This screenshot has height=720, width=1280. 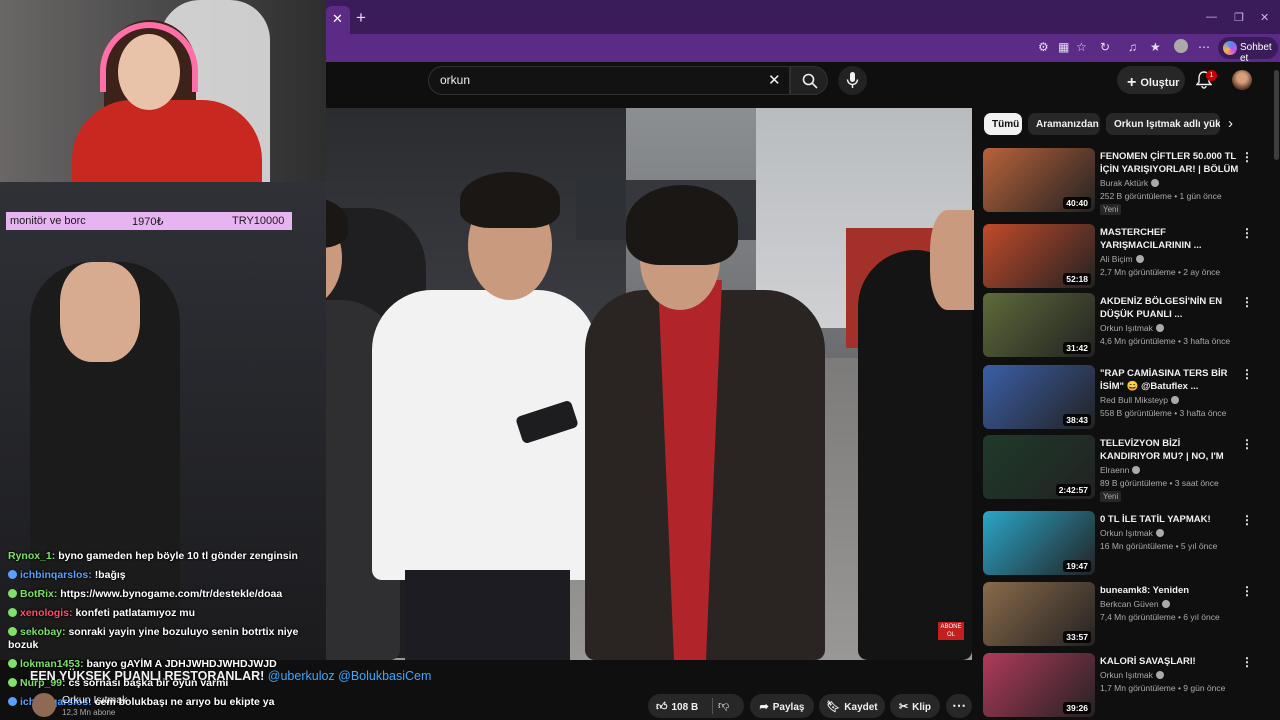 I want to click on video-thumbnail: 52:18, so click(x=1039, y=256).